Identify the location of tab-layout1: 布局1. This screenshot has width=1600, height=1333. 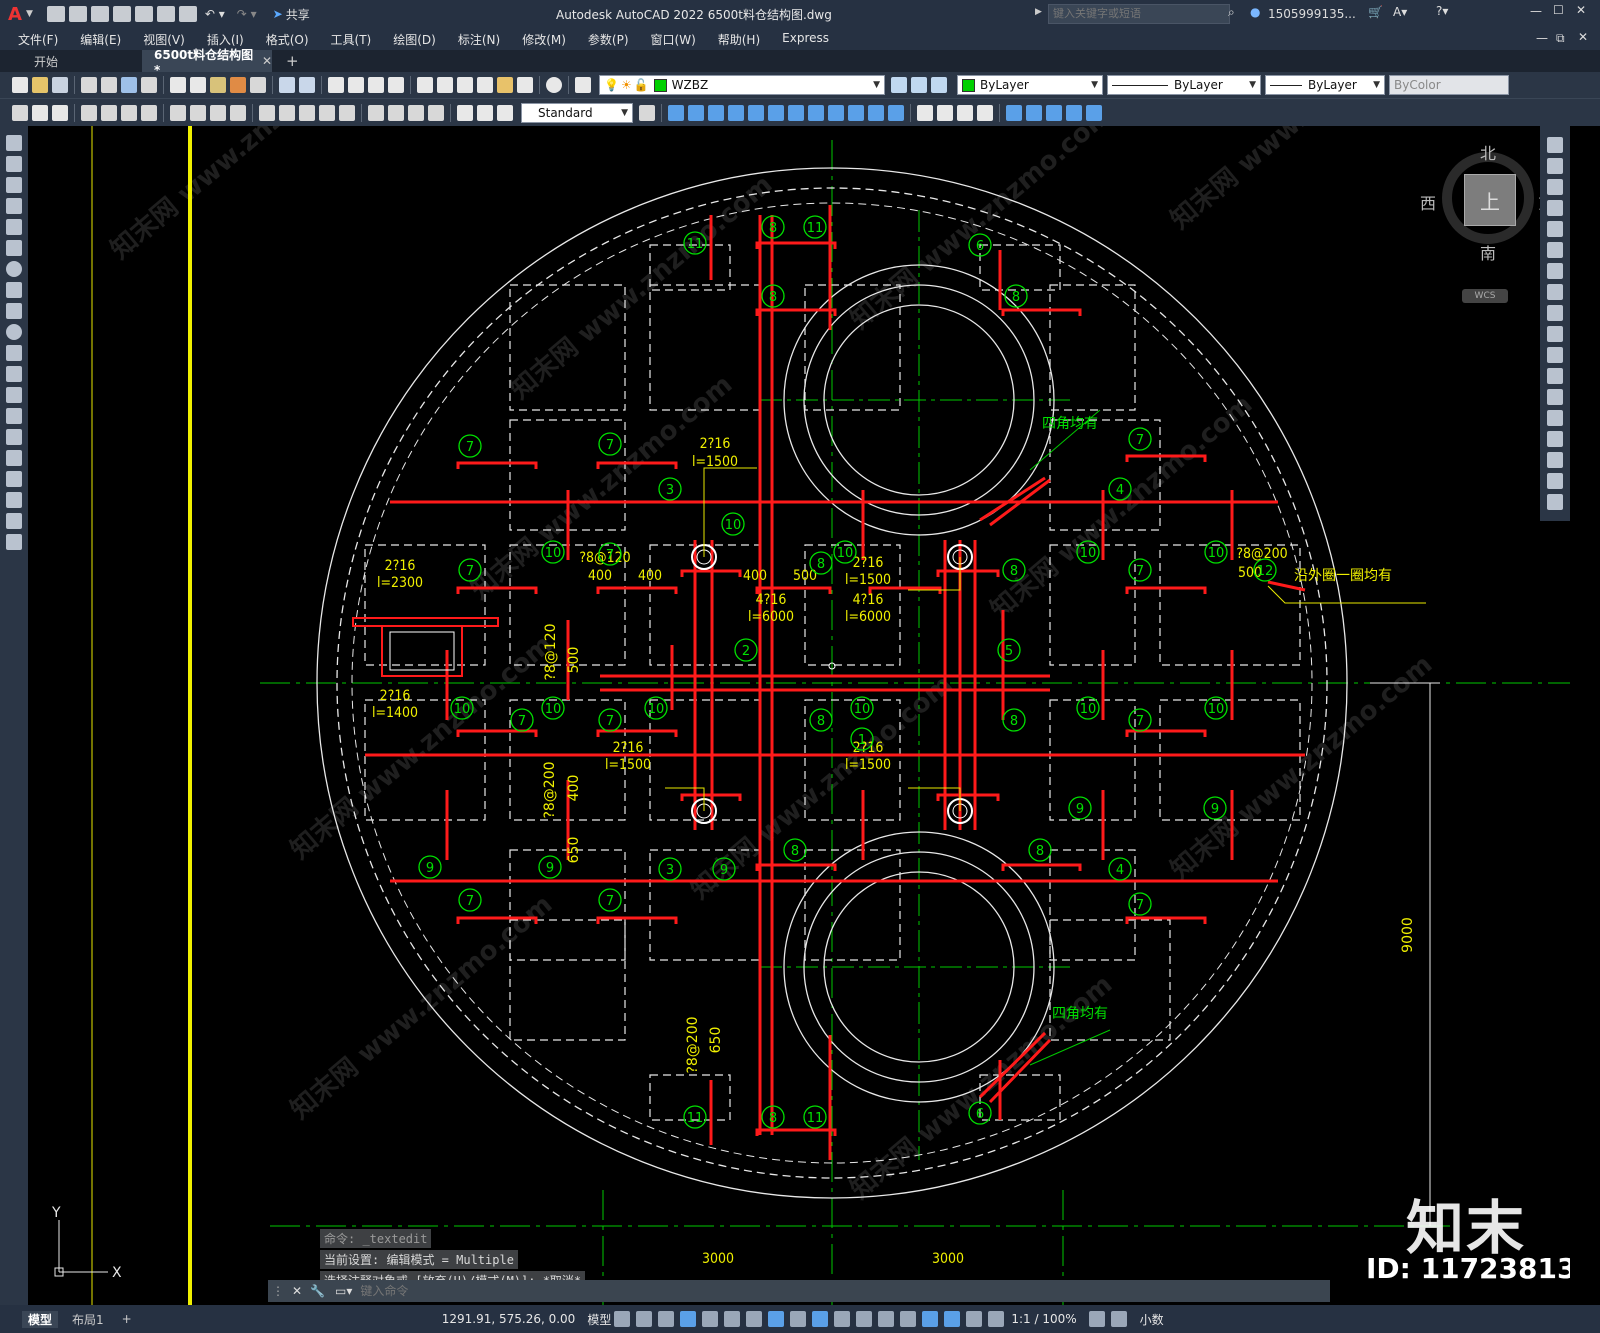
(88, 1319).